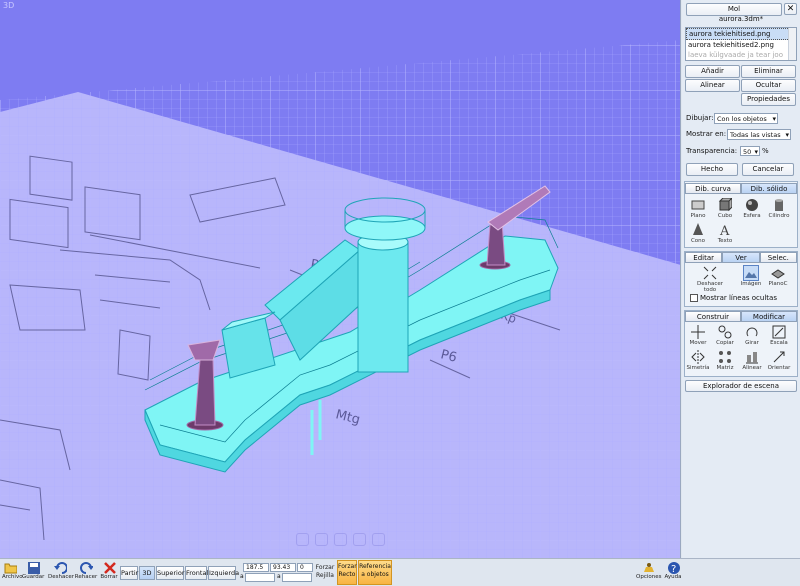  What do you see at coordinates (752, 205) in the screenshot?
I see `sphere-icon` at bounding box center [752, 205].